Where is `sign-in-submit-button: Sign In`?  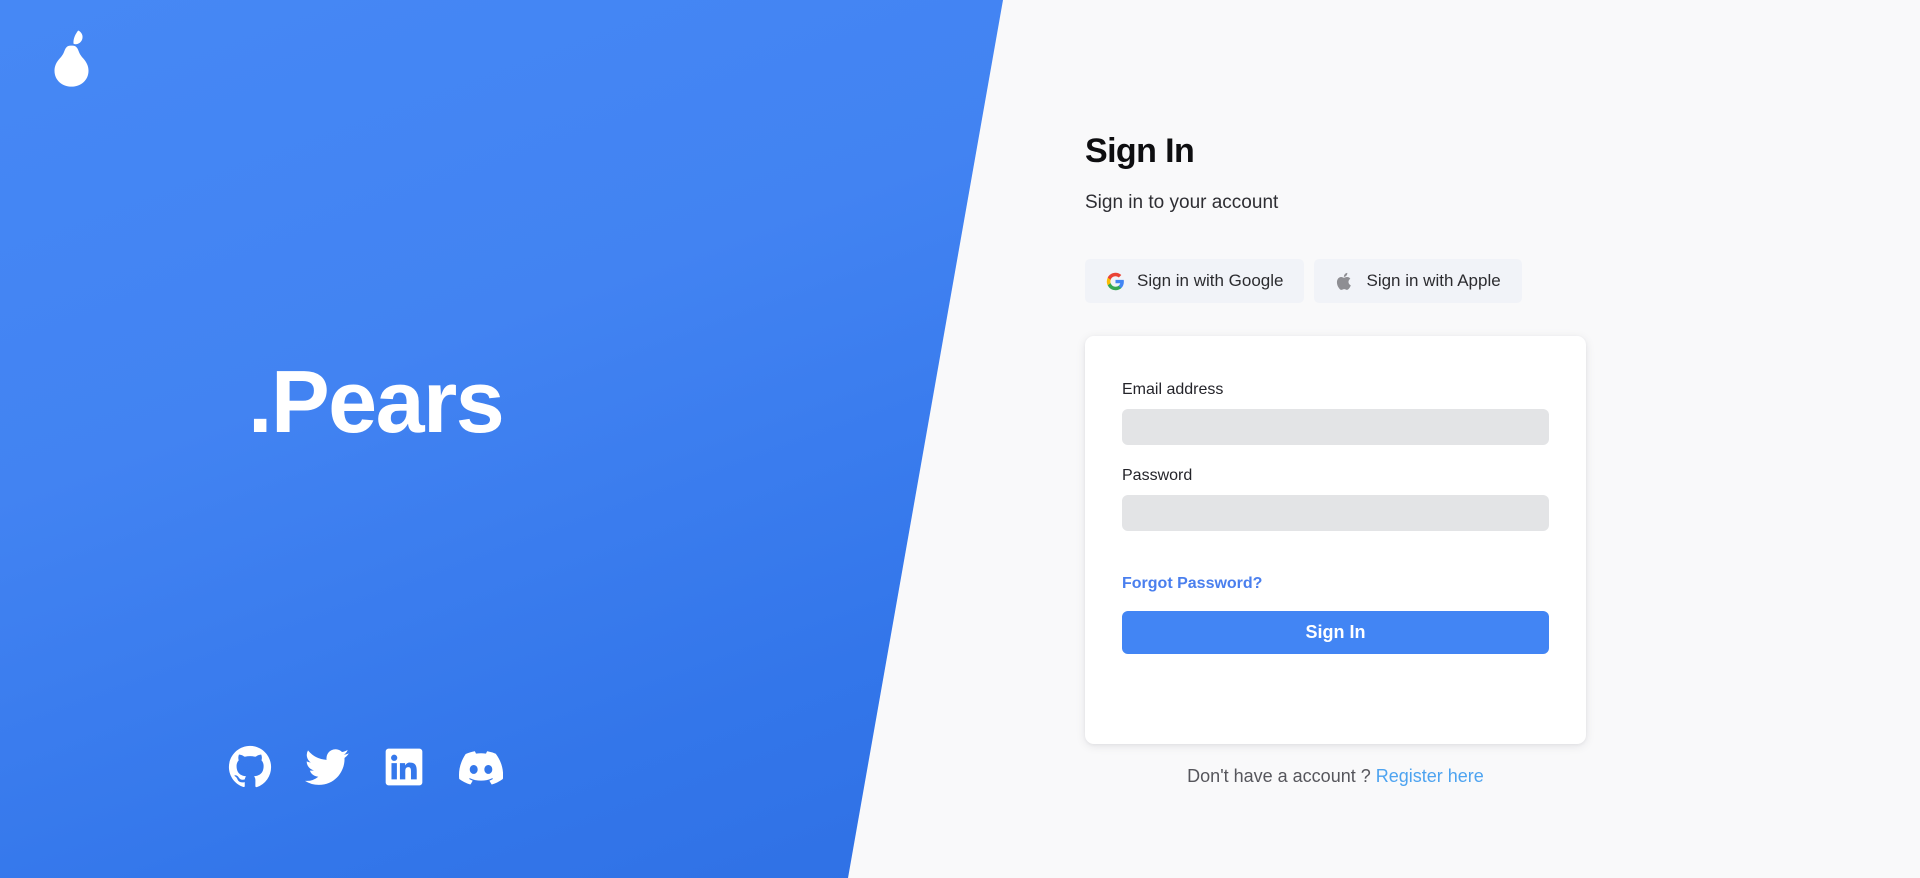
sign-in-submit-button: Sign In is located at coordinates (1335, 632).